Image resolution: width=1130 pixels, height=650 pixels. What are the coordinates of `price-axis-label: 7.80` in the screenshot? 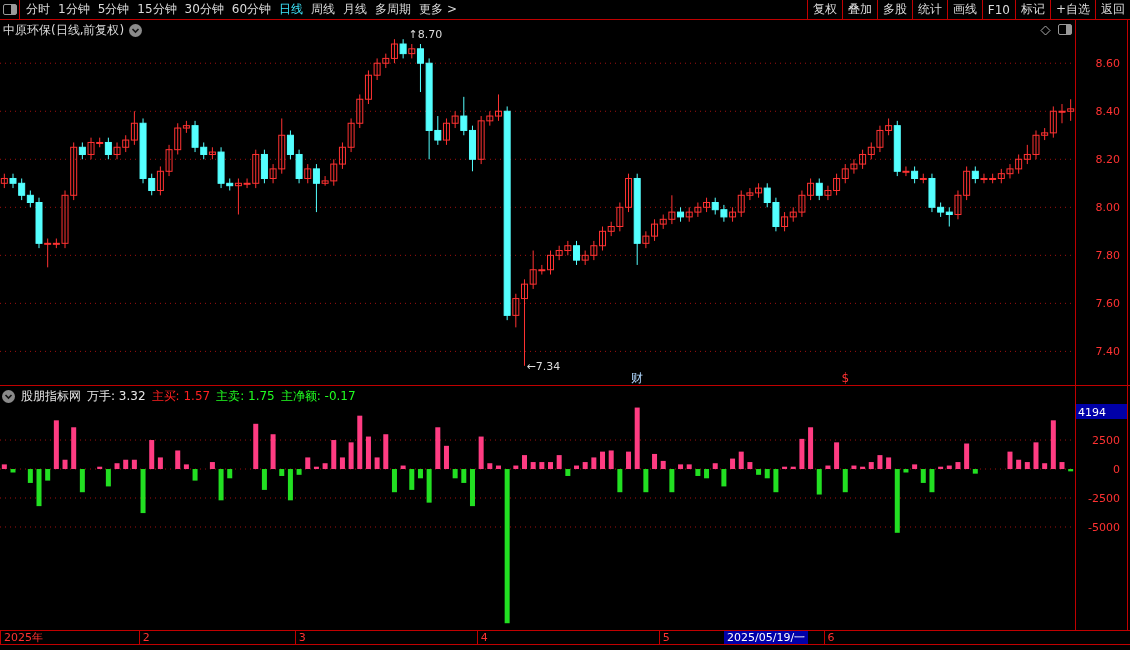 It's located at (1107, 256).